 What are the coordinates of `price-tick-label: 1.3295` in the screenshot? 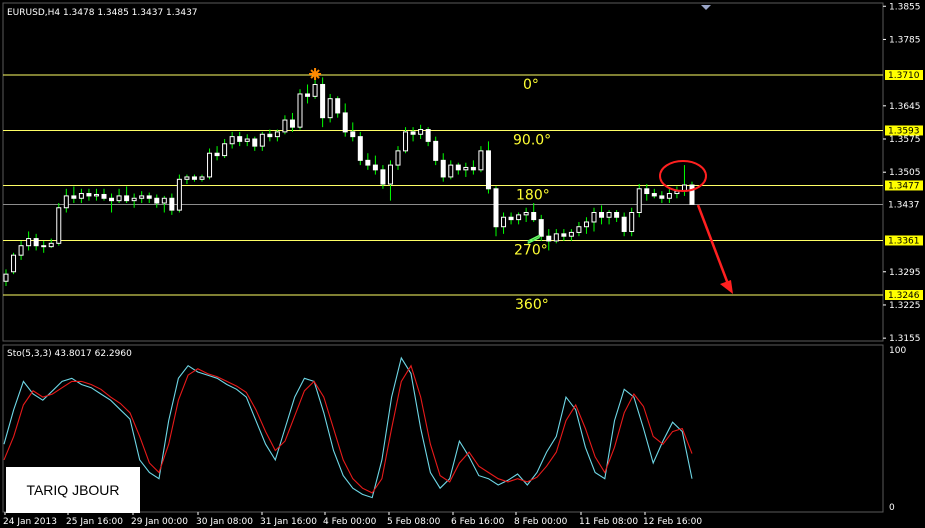 It's located at (905, 273).